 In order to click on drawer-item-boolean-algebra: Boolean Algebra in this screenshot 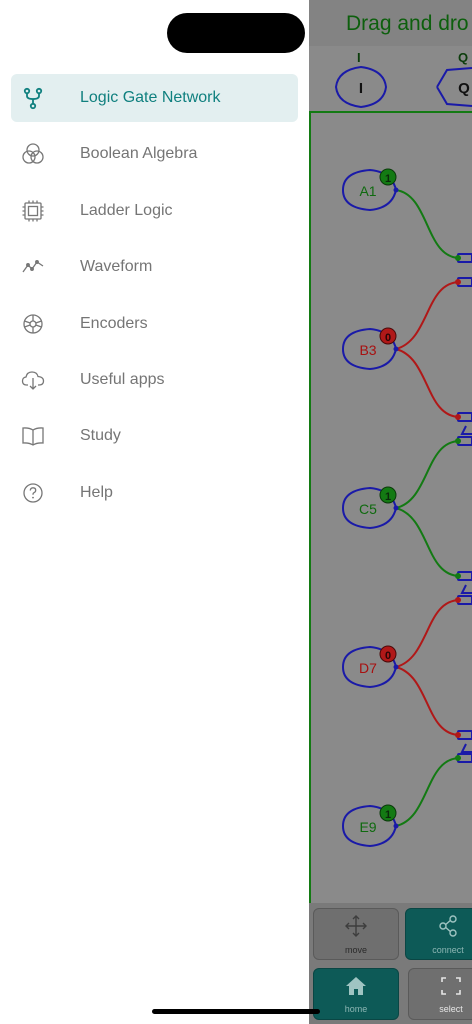, I will do `click(154, 154)`.